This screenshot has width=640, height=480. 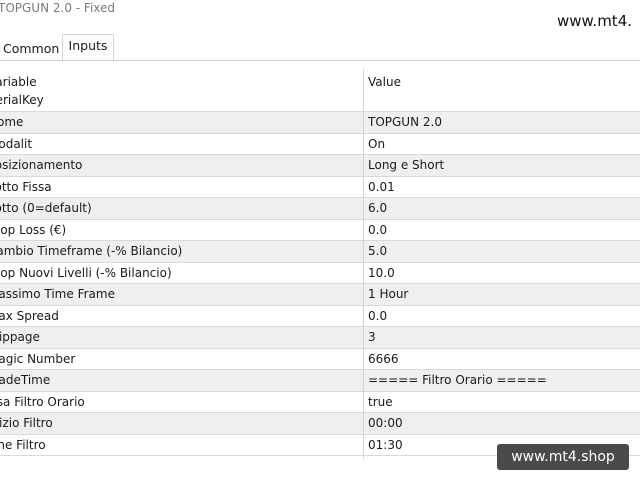 What do you see at coordinates (42, 401) in the screenshot?
I see `parameter-name: Usa Filtro Orario` at bounding box center [42, 401].